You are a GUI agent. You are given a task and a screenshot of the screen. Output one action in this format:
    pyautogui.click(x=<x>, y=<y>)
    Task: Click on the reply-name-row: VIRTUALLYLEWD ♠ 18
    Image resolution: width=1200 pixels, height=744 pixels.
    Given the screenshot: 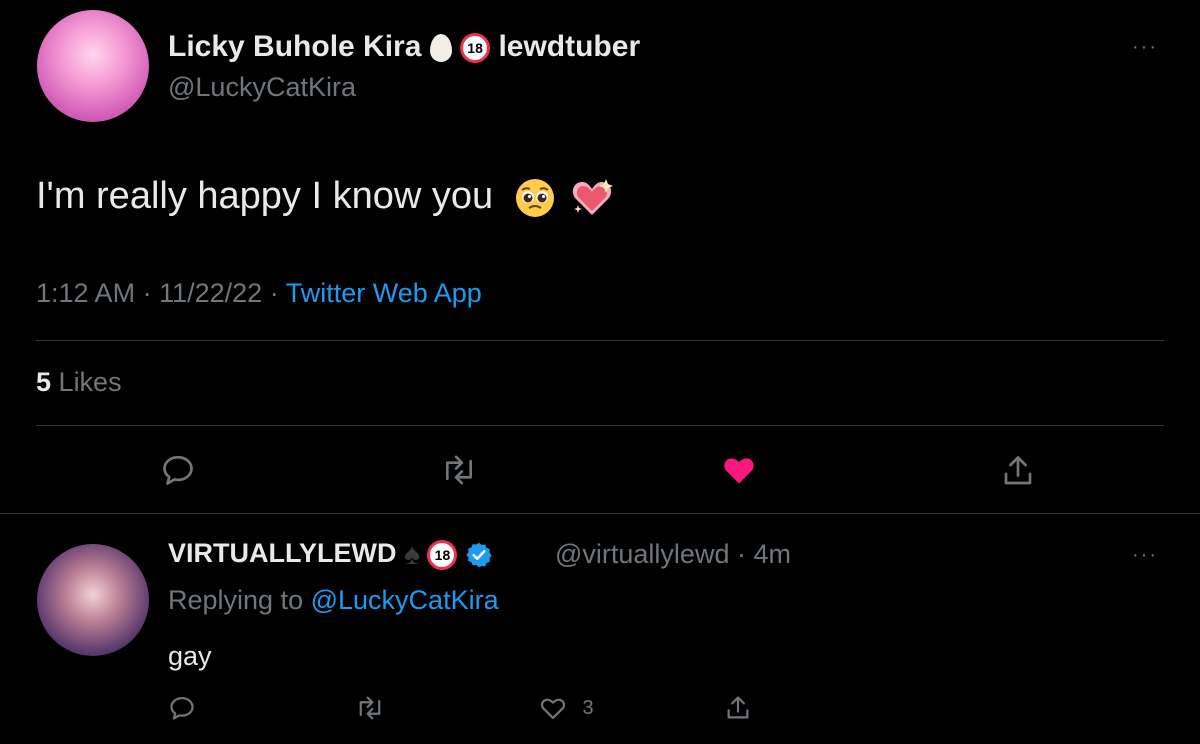 What is the action you would take?
    pyautogui.click(x=330, y=555)
    